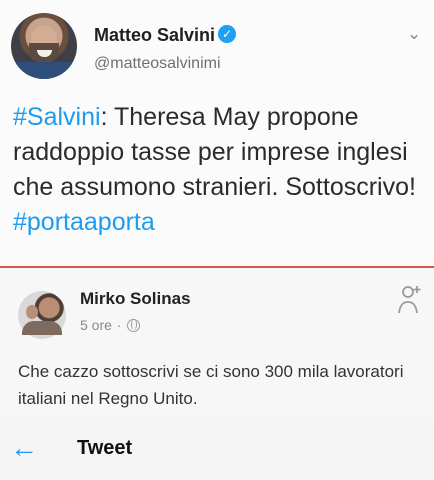 The width and height of the screenshot is (434, 480). I want to click on back-arrow-icon: ←, so click(24, 449).